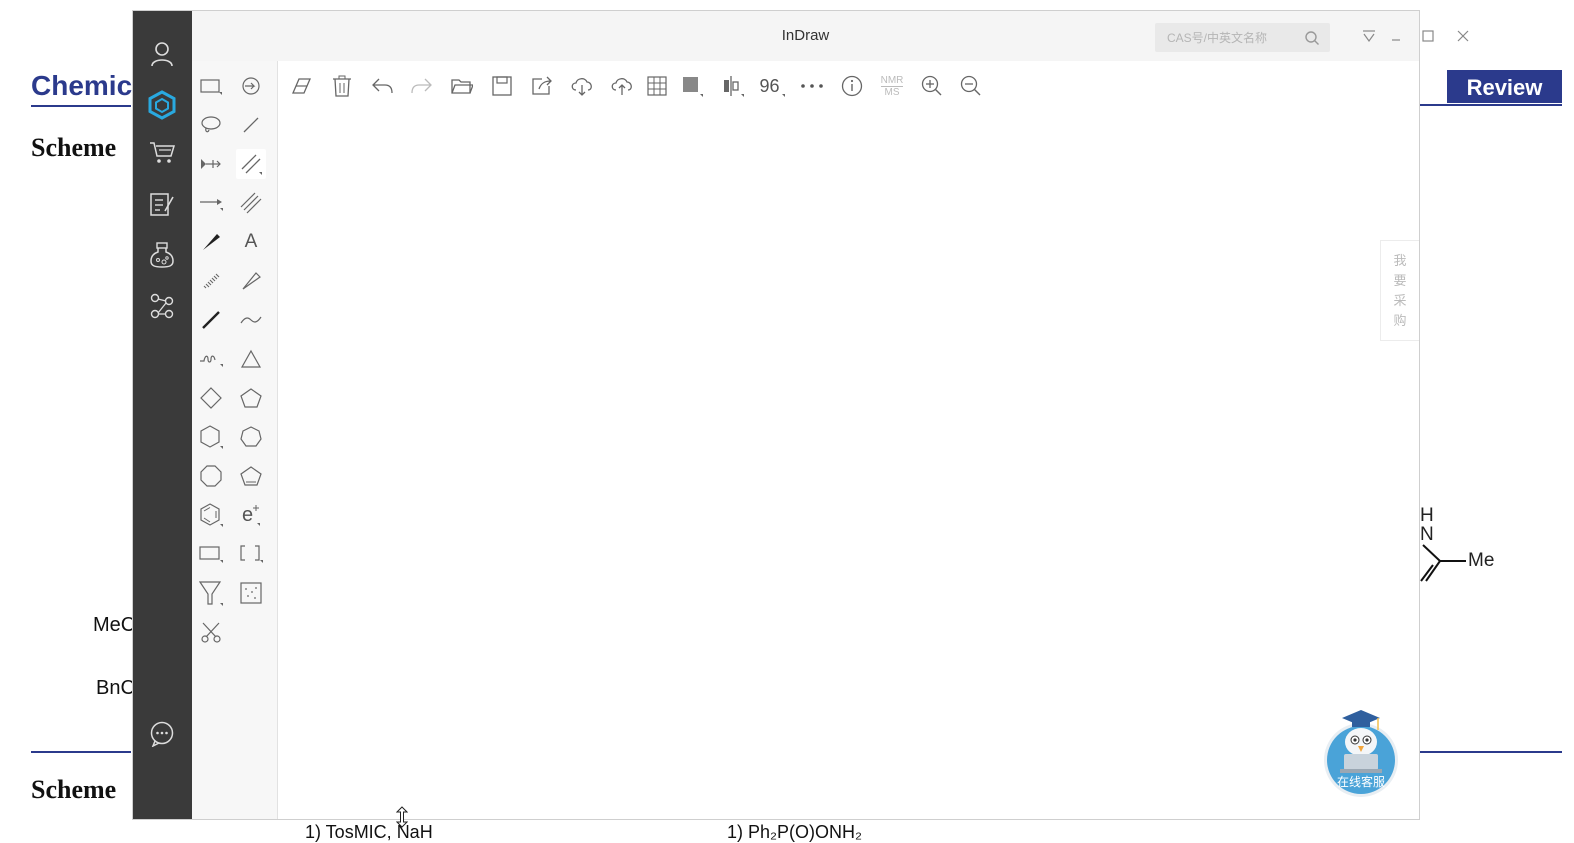 This screenshot has height=843, width=1574. I want to click on document-rule-bottom-right, so click(1491, 752).